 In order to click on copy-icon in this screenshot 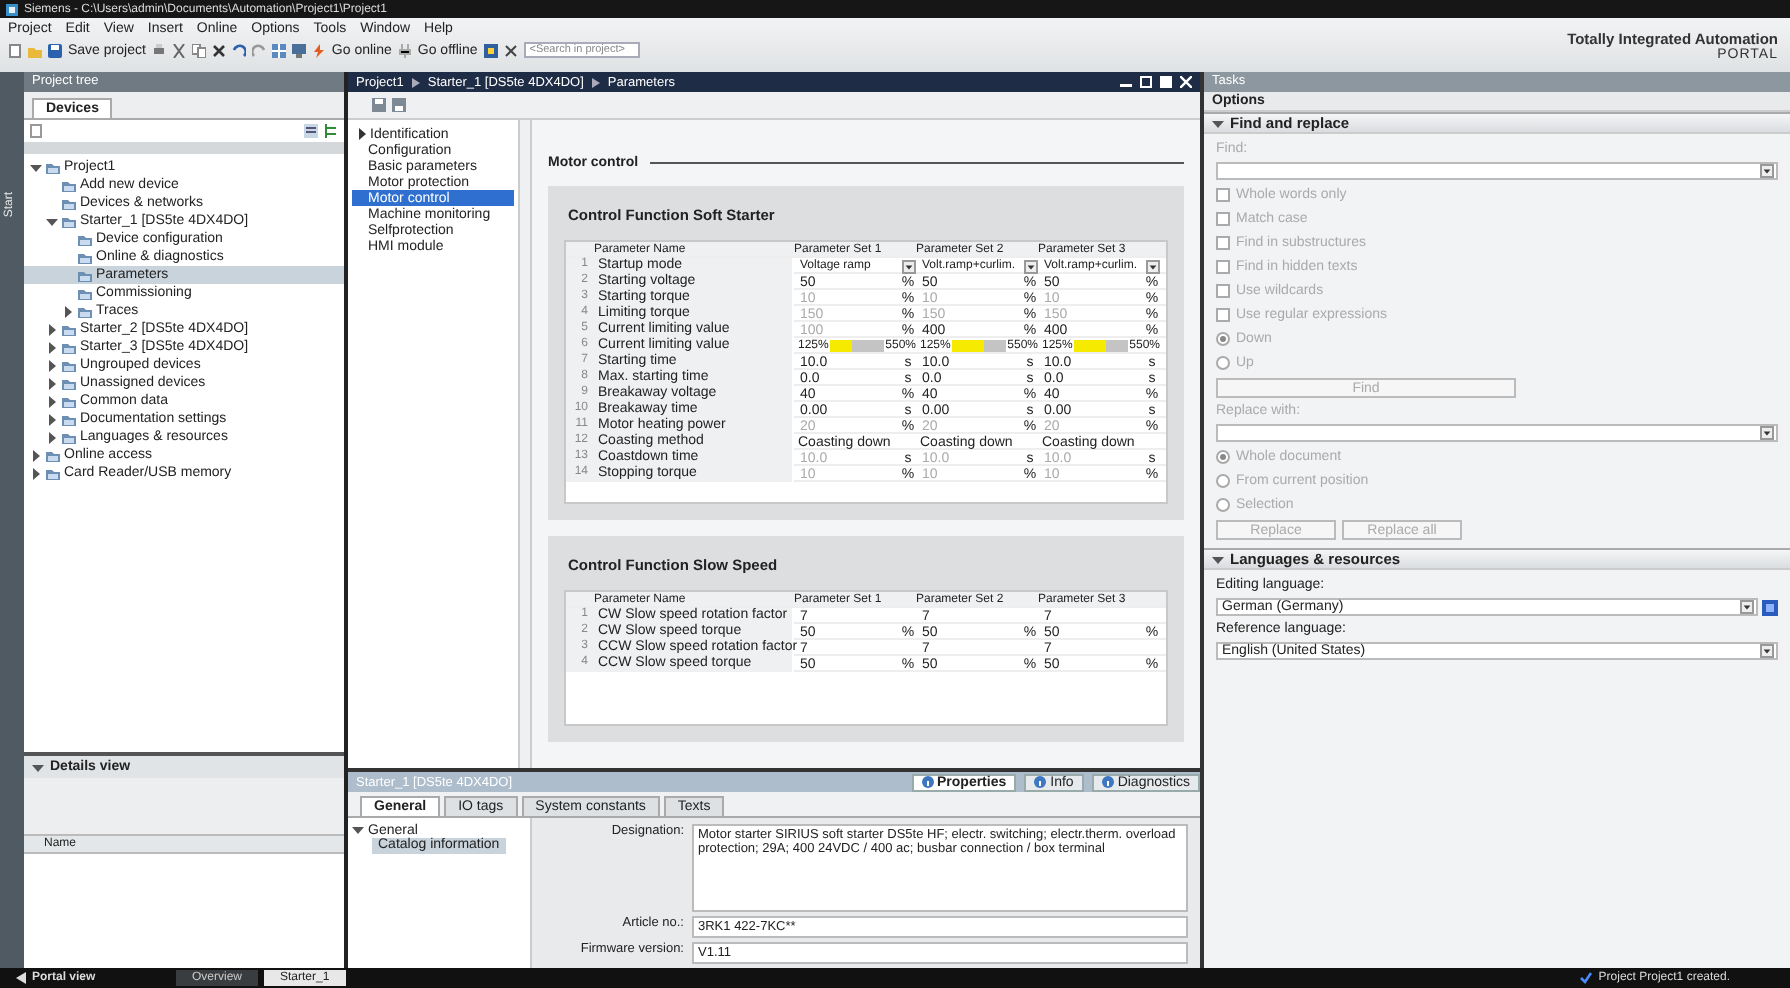, I will do `click(198, 50)`.